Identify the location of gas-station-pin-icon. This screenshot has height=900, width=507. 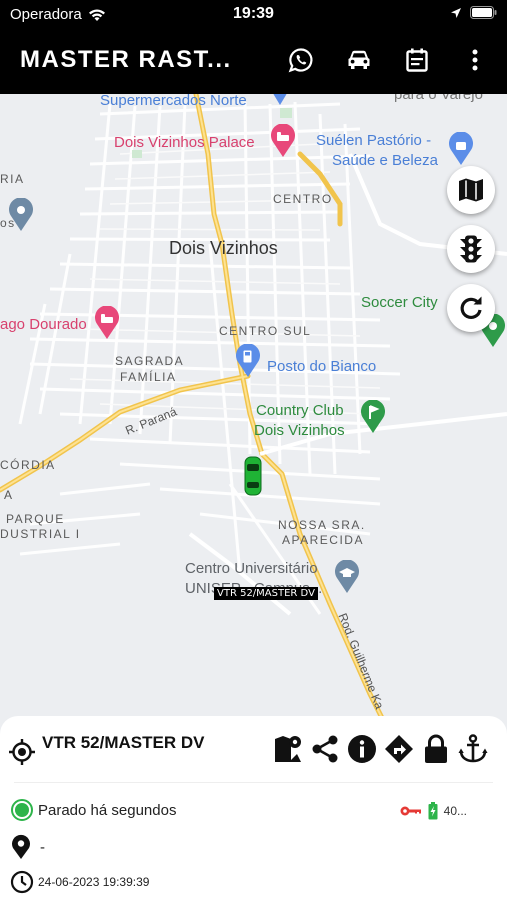
(248, 361).